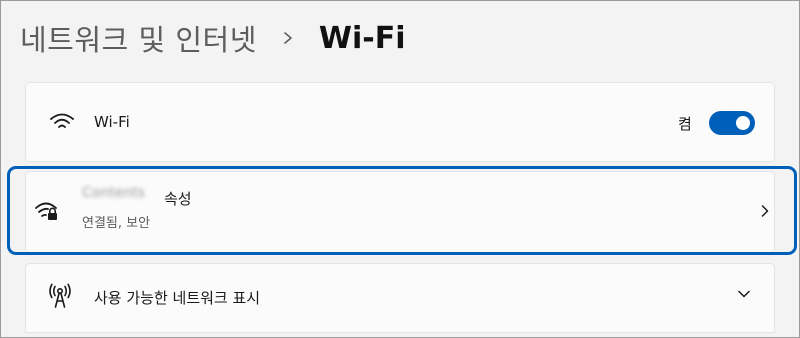  Describe the element at coordinates (60, 296) in the screenshot. I see `antenna-icon` at that location.